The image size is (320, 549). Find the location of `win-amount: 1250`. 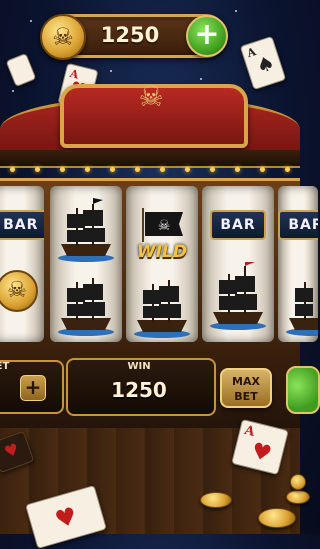

win-amount: 1250 is located at coordinates (139, 390).